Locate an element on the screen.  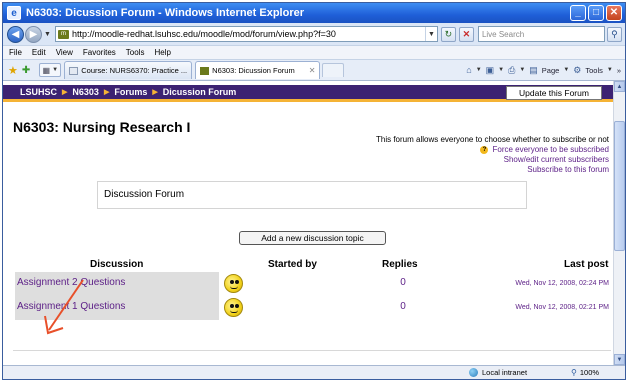
tab-discussion-forum: N6303: Dicussion Forum ✕ is located at coordinates (258, 70).